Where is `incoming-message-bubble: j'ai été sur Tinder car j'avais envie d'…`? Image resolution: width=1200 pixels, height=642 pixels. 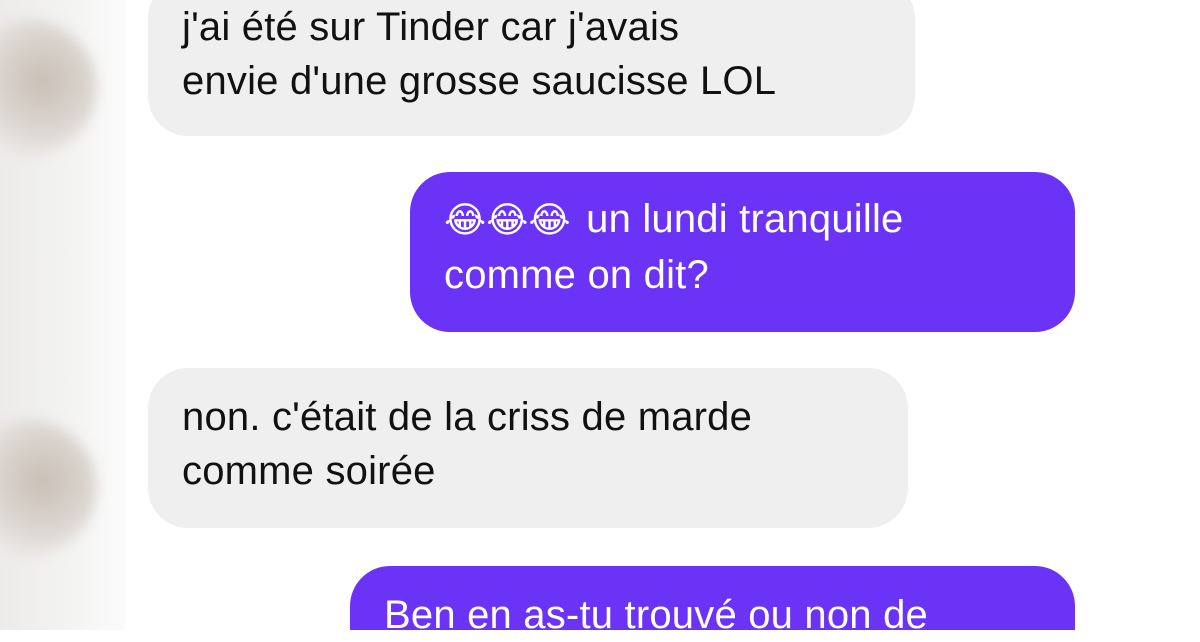 incoming-message-bubble: j'ai été sur Tinder car j'avais envie d'… is located at coordinates (531, 68).